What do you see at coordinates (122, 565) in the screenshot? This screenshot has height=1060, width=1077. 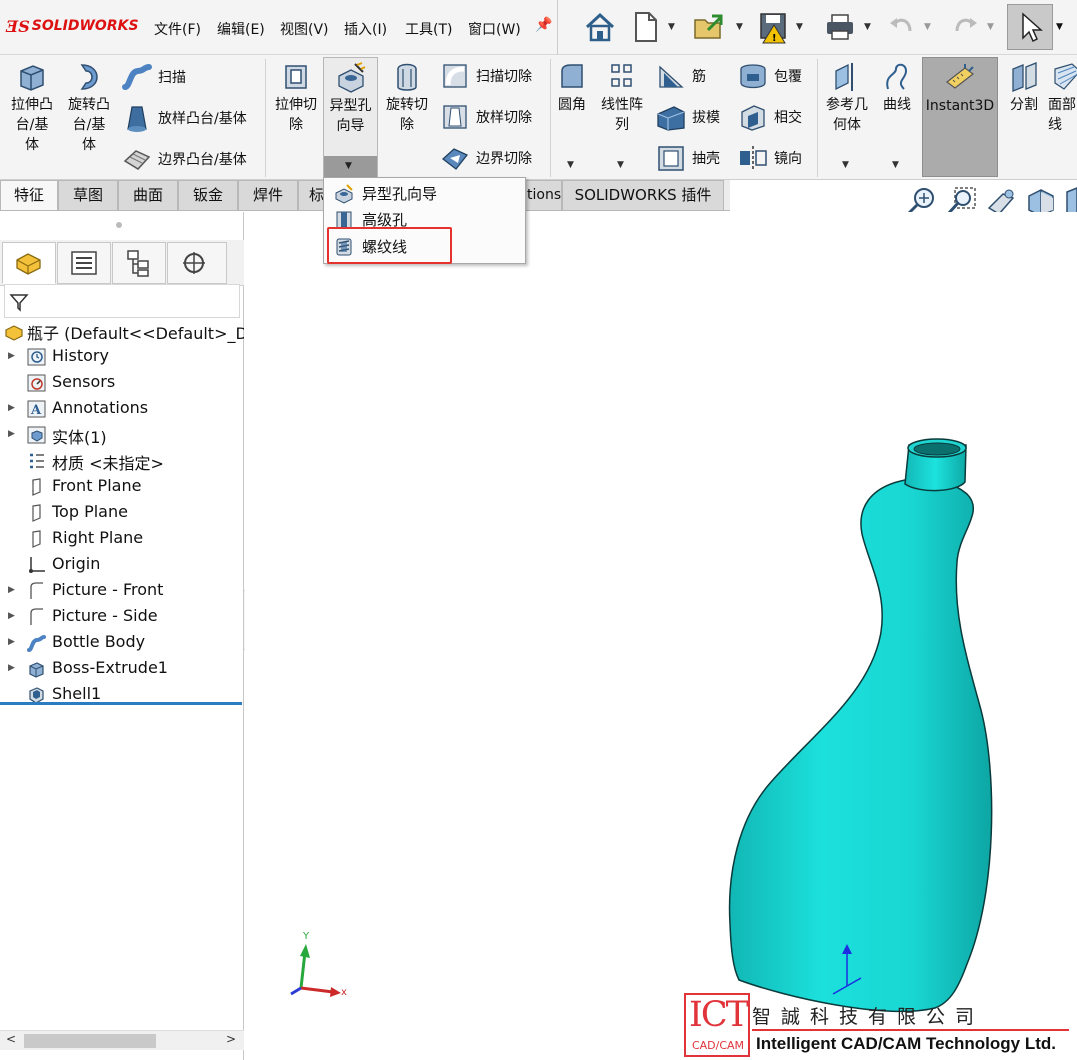 I see `tree-item-origin: Origin` at bounding box center [122, 565].